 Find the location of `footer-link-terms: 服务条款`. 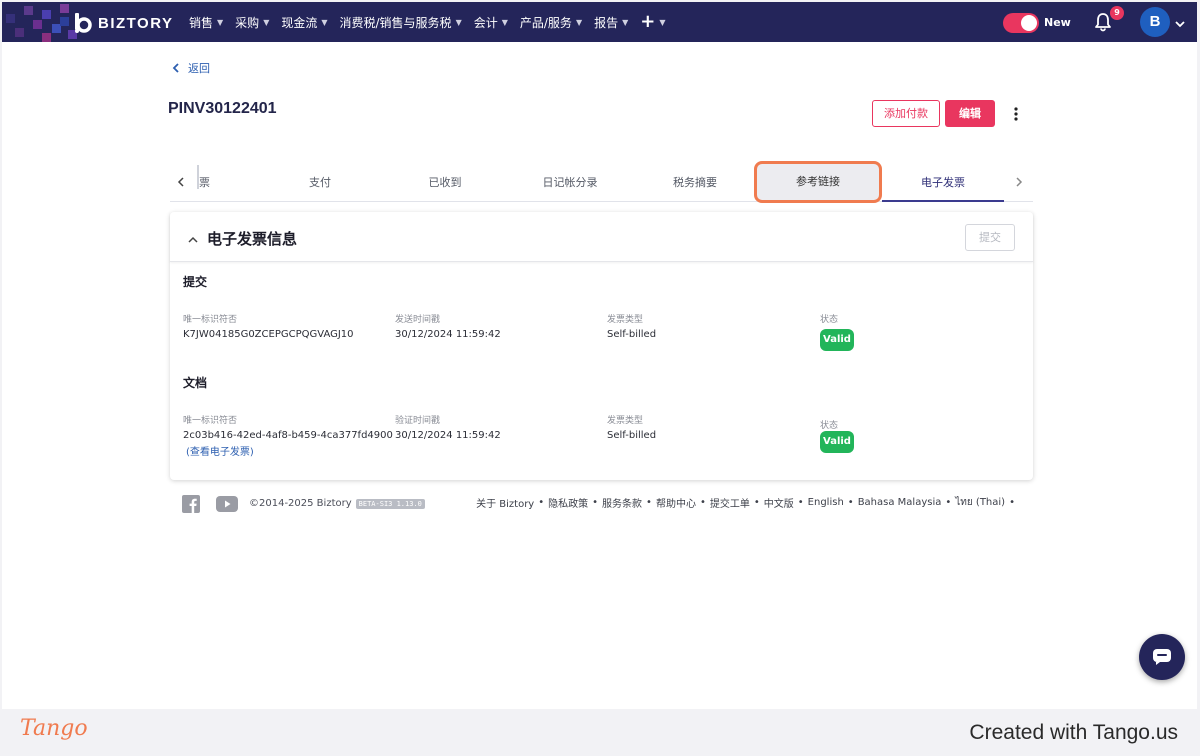

footer-link-terms: 服务条款 is located at coordinates (622, 502).